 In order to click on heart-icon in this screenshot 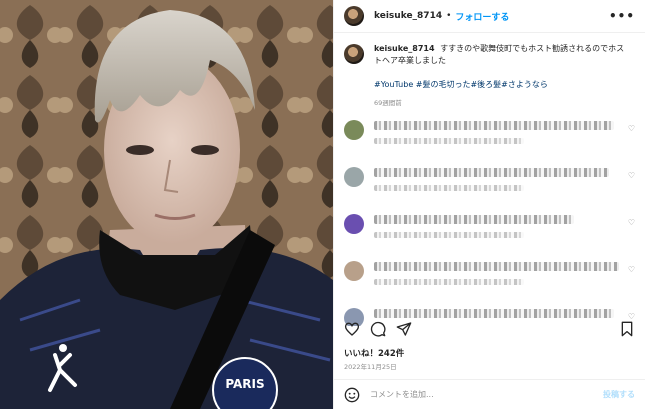, I will do `click(352, 329)`.